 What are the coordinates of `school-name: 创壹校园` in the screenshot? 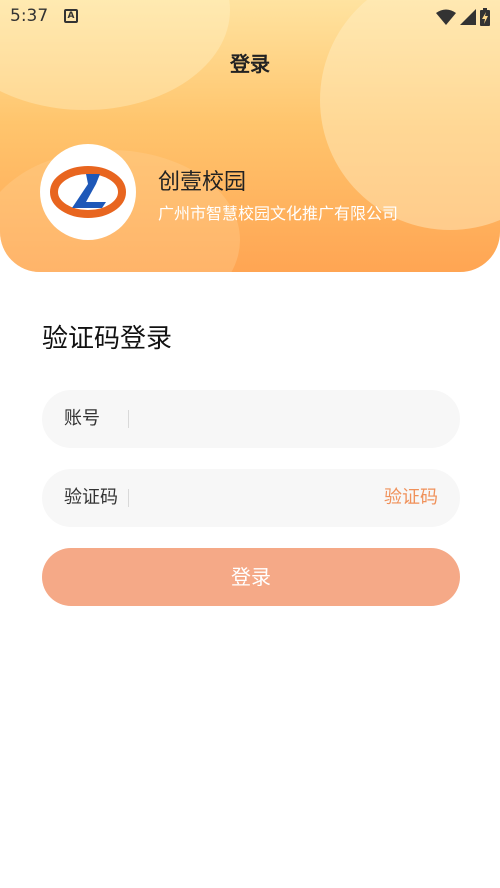 It's located at (202, 182).